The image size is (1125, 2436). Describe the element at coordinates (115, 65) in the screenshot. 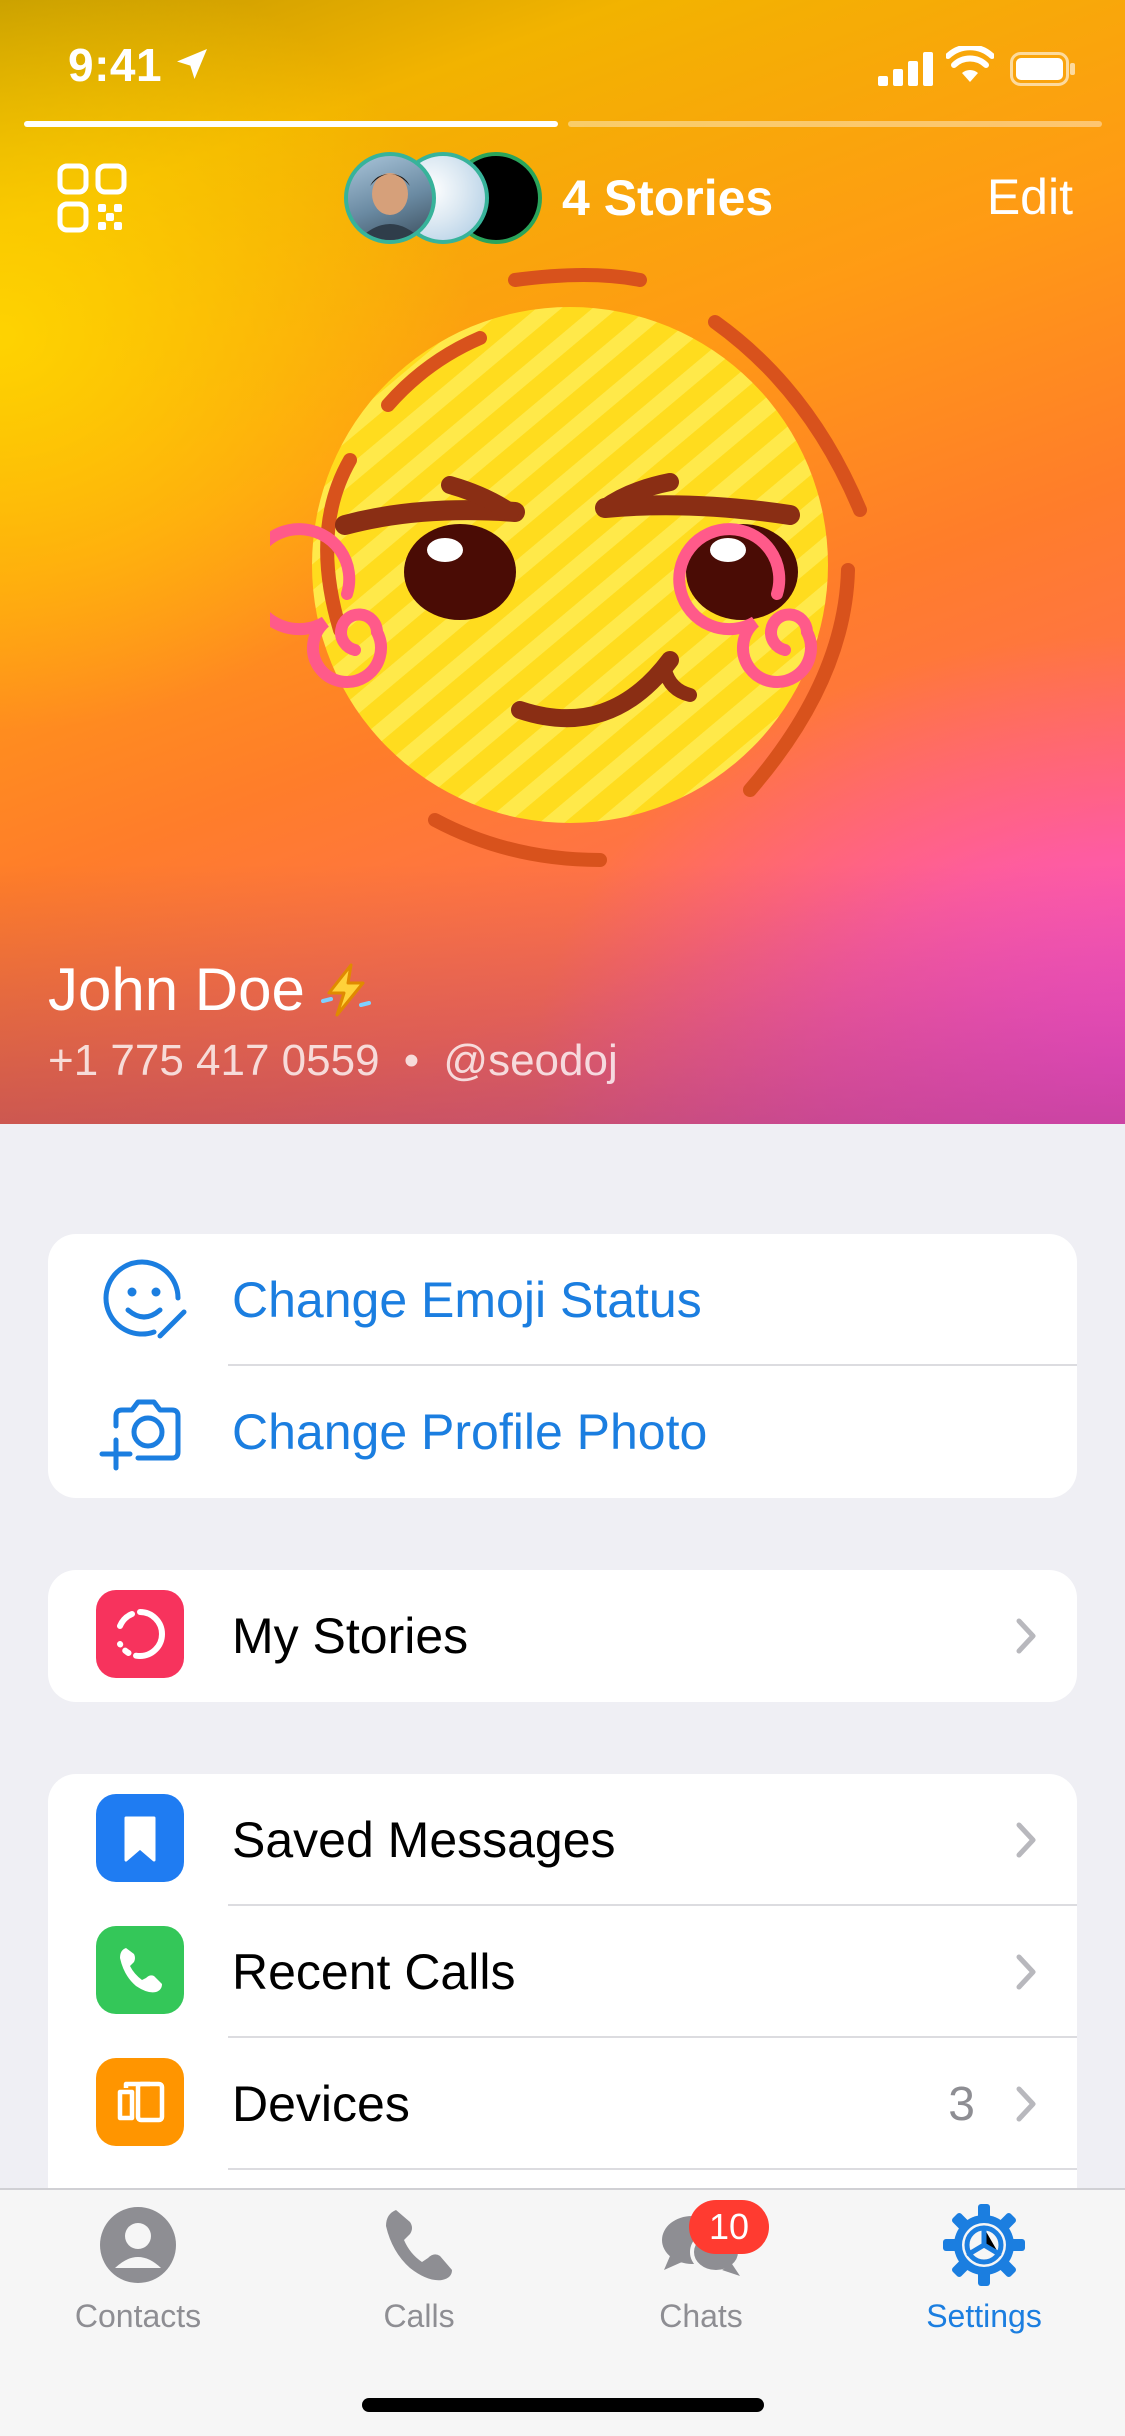

I see `status-time: 9:41` at that location.